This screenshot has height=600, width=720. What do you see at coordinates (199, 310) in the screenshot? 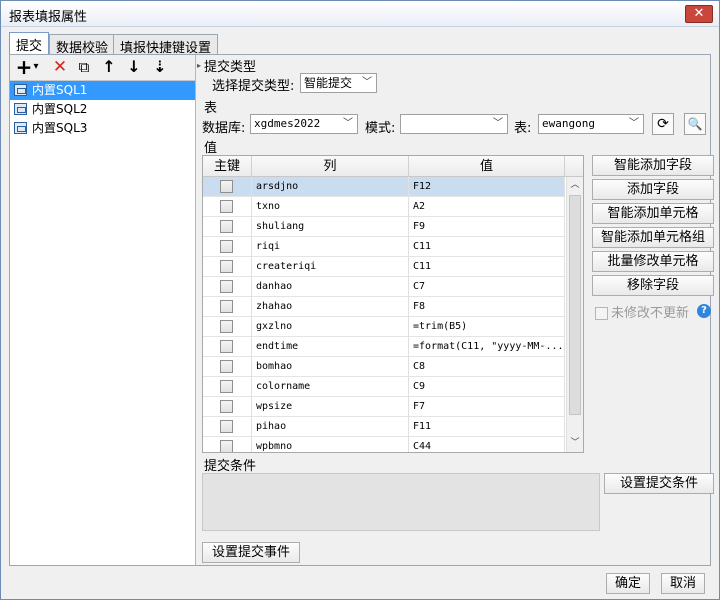
I see `panel-splitter: ▸` at bounding box center [199, 310].